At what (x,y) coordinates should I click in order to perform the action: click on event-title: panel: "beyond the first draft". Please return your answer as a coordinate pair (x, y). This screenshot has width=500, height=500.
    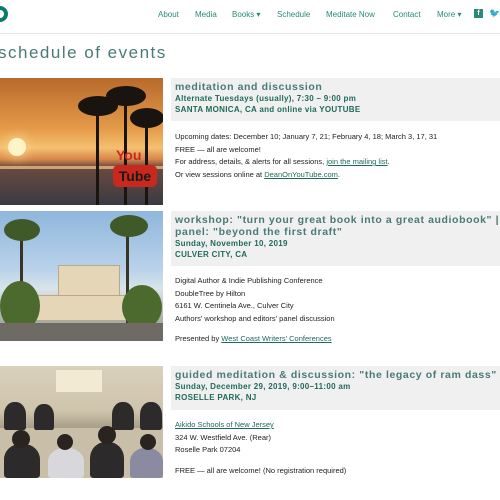
    Looking at the image, I should click on (259, 232).